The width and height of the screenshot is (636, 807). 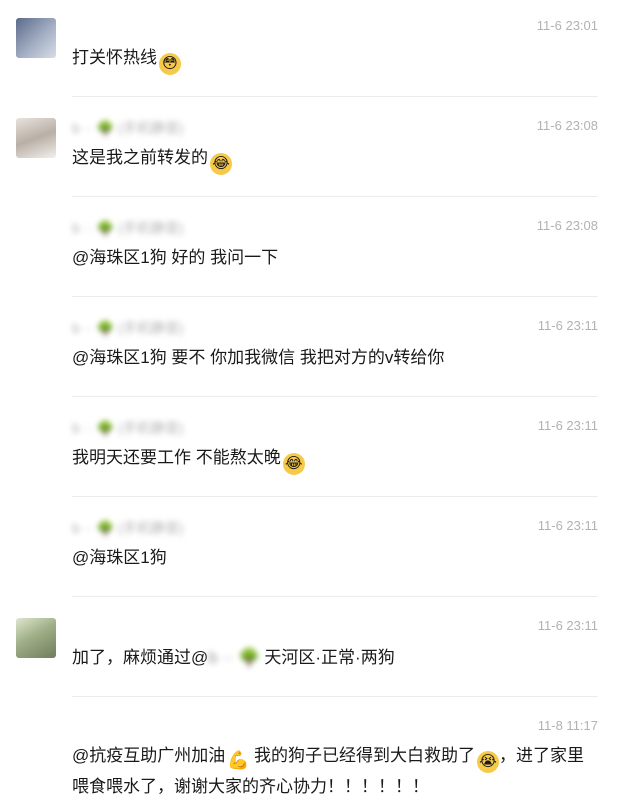 What do you see at coordinates (335, 59) in the screenshot?
I see `message-text: 打关怀热线 😳` at bounding box center [335, 59].